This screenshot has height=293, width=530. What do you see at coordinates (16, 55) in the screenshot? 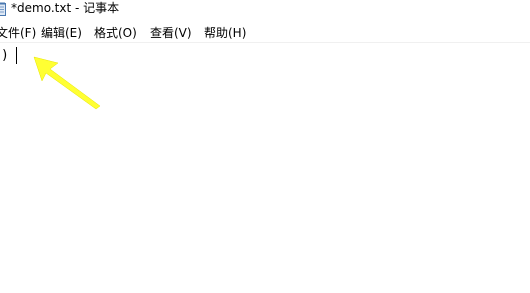
I see `text-caret` at bounding box center [16, 55].